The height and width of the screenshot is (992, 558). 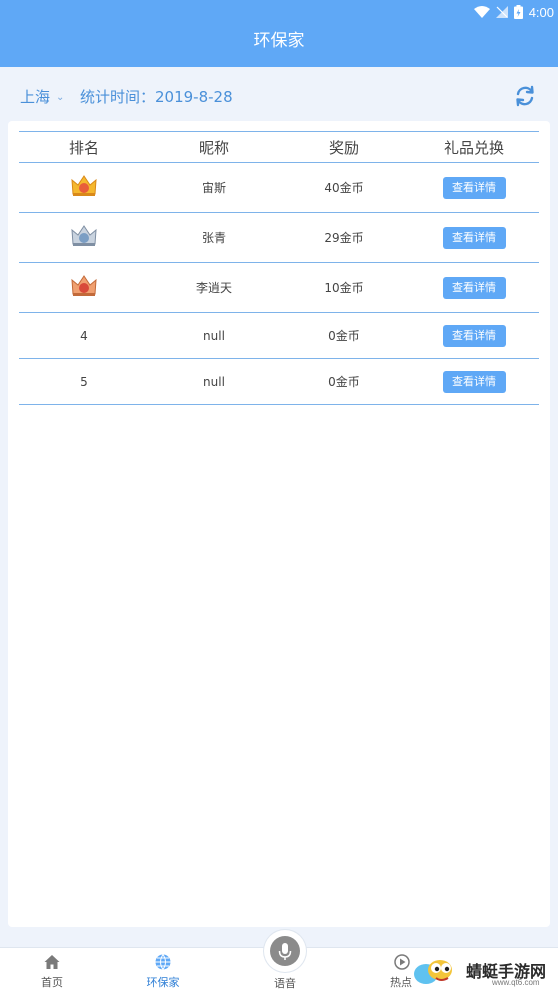 What do you see at coordinates (279, 147) in the screenshot?
I see `table-header: 排名 昵称 奖励 礼品兑换` at bounding box center [279, 147].